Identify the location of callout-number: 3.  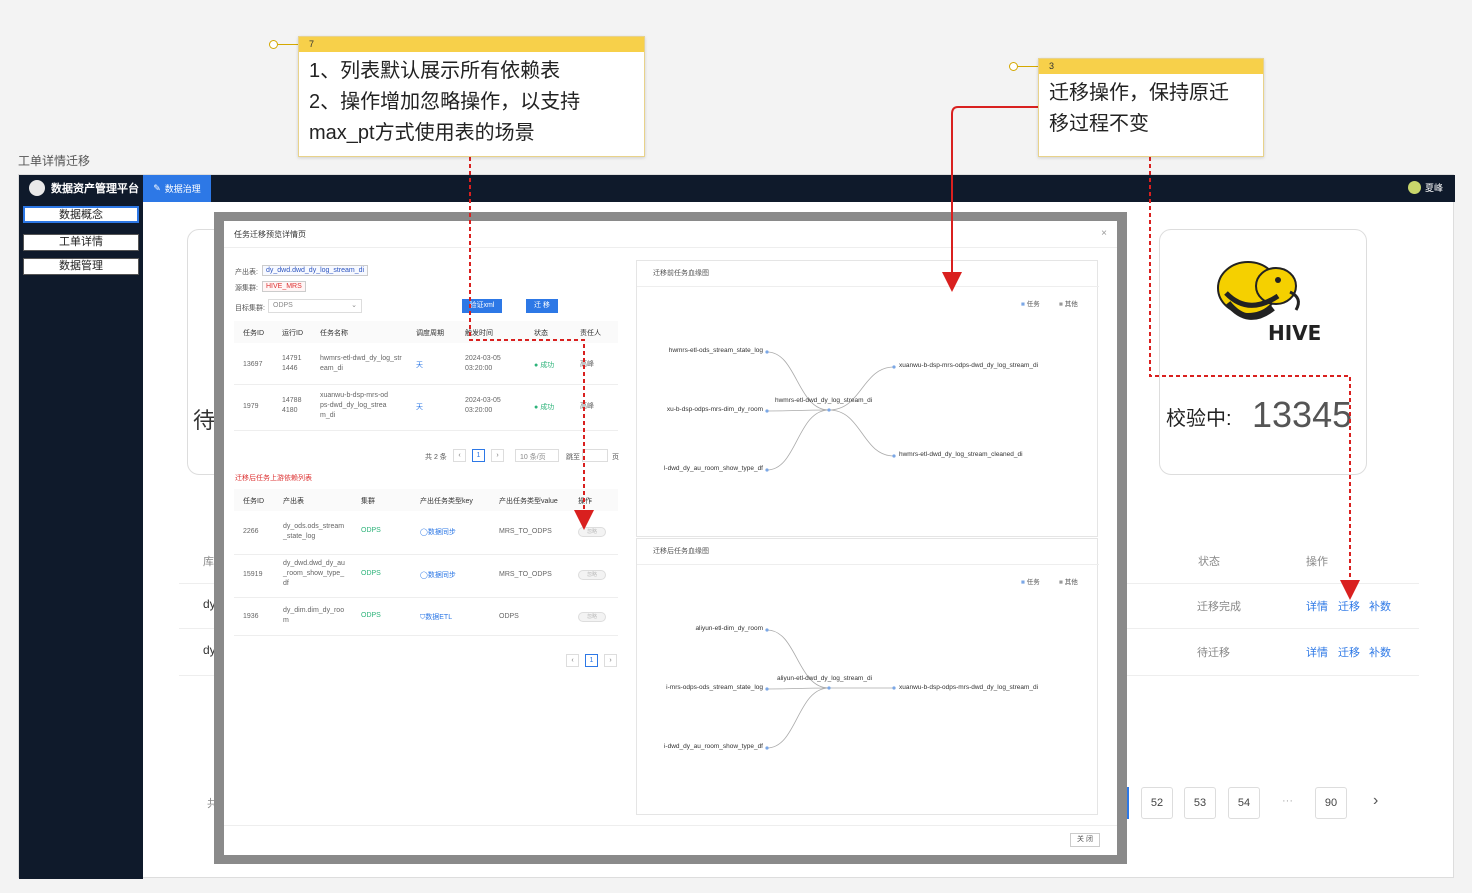
(1151, 66).